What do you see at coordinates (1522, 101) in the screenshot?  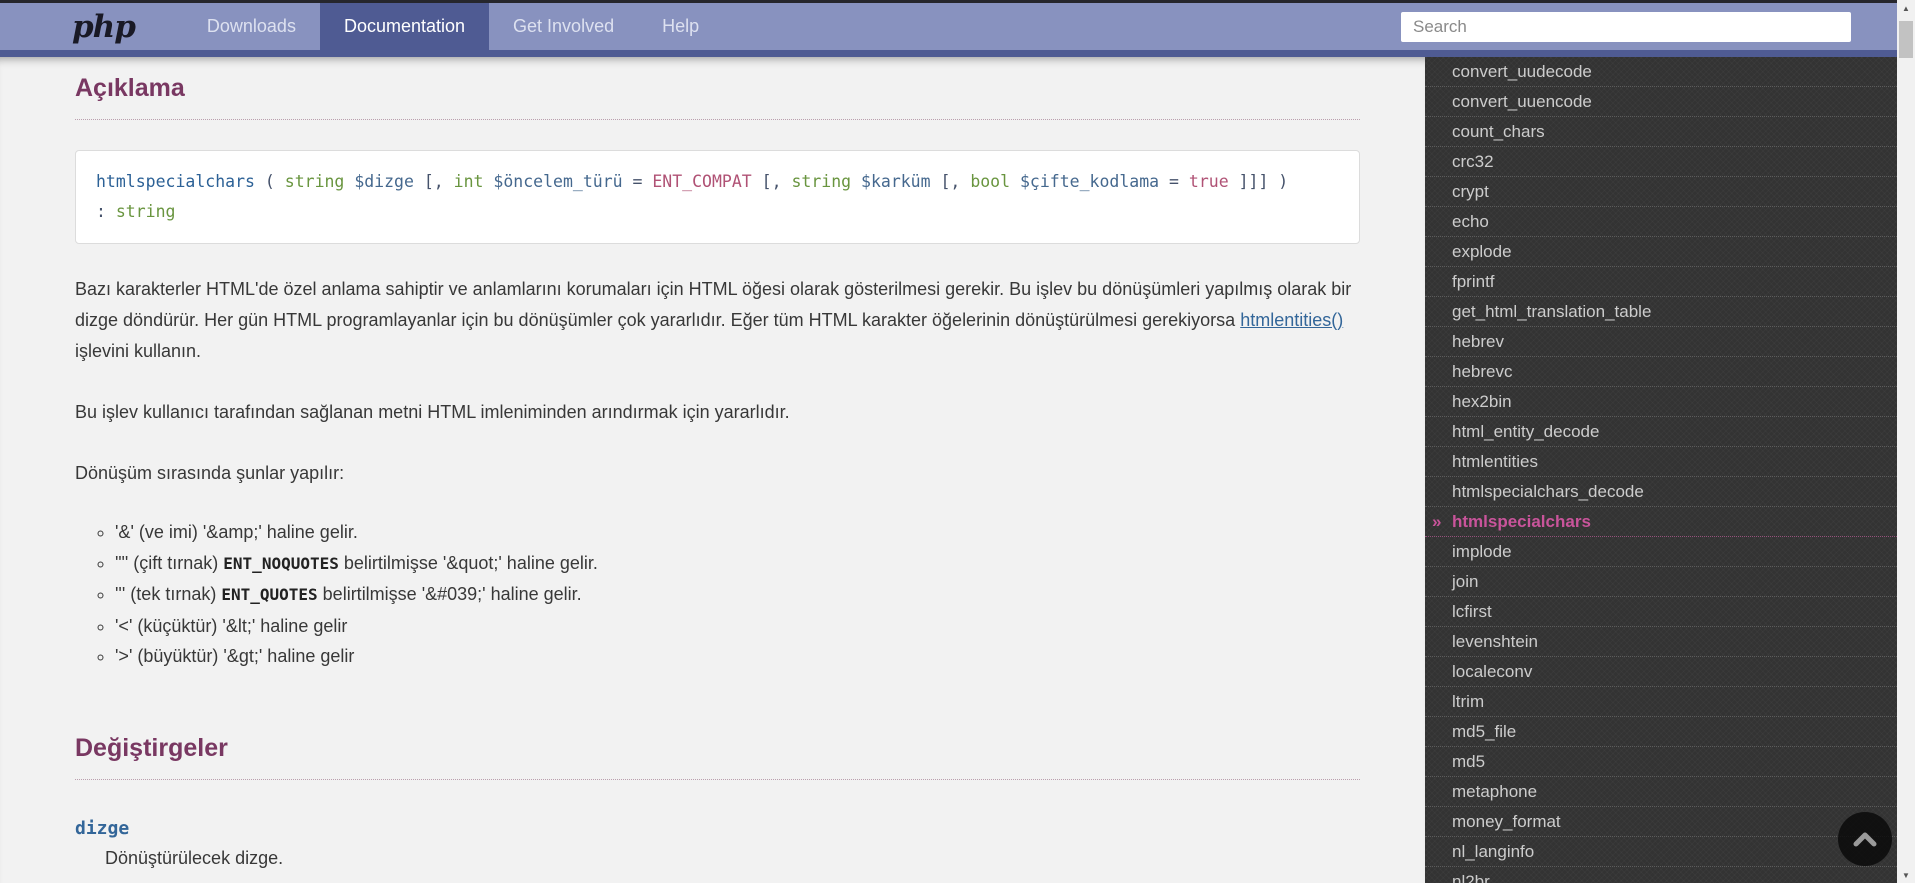 I see `sidebar-item-label: convert_uuencode` at bounding box center [1522, 101].